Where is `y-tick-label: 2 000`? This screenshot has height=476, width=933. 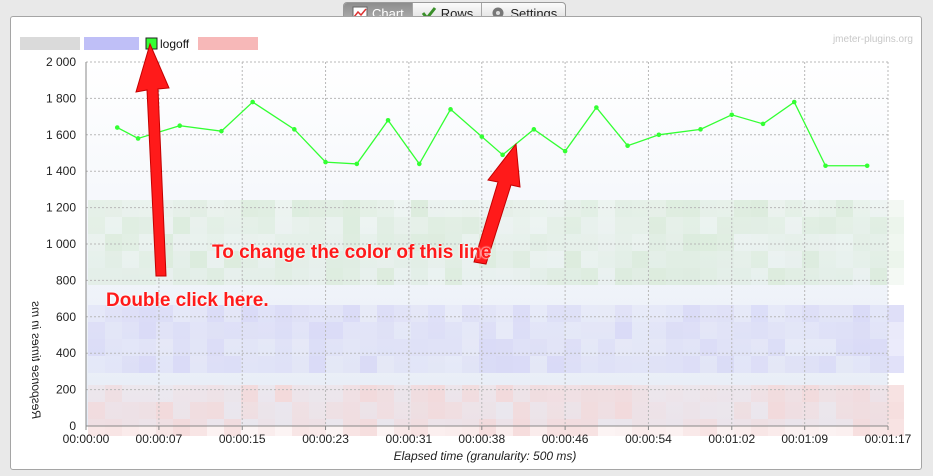 y-tick-label: 2 000 is located at coordinates (61, 62).